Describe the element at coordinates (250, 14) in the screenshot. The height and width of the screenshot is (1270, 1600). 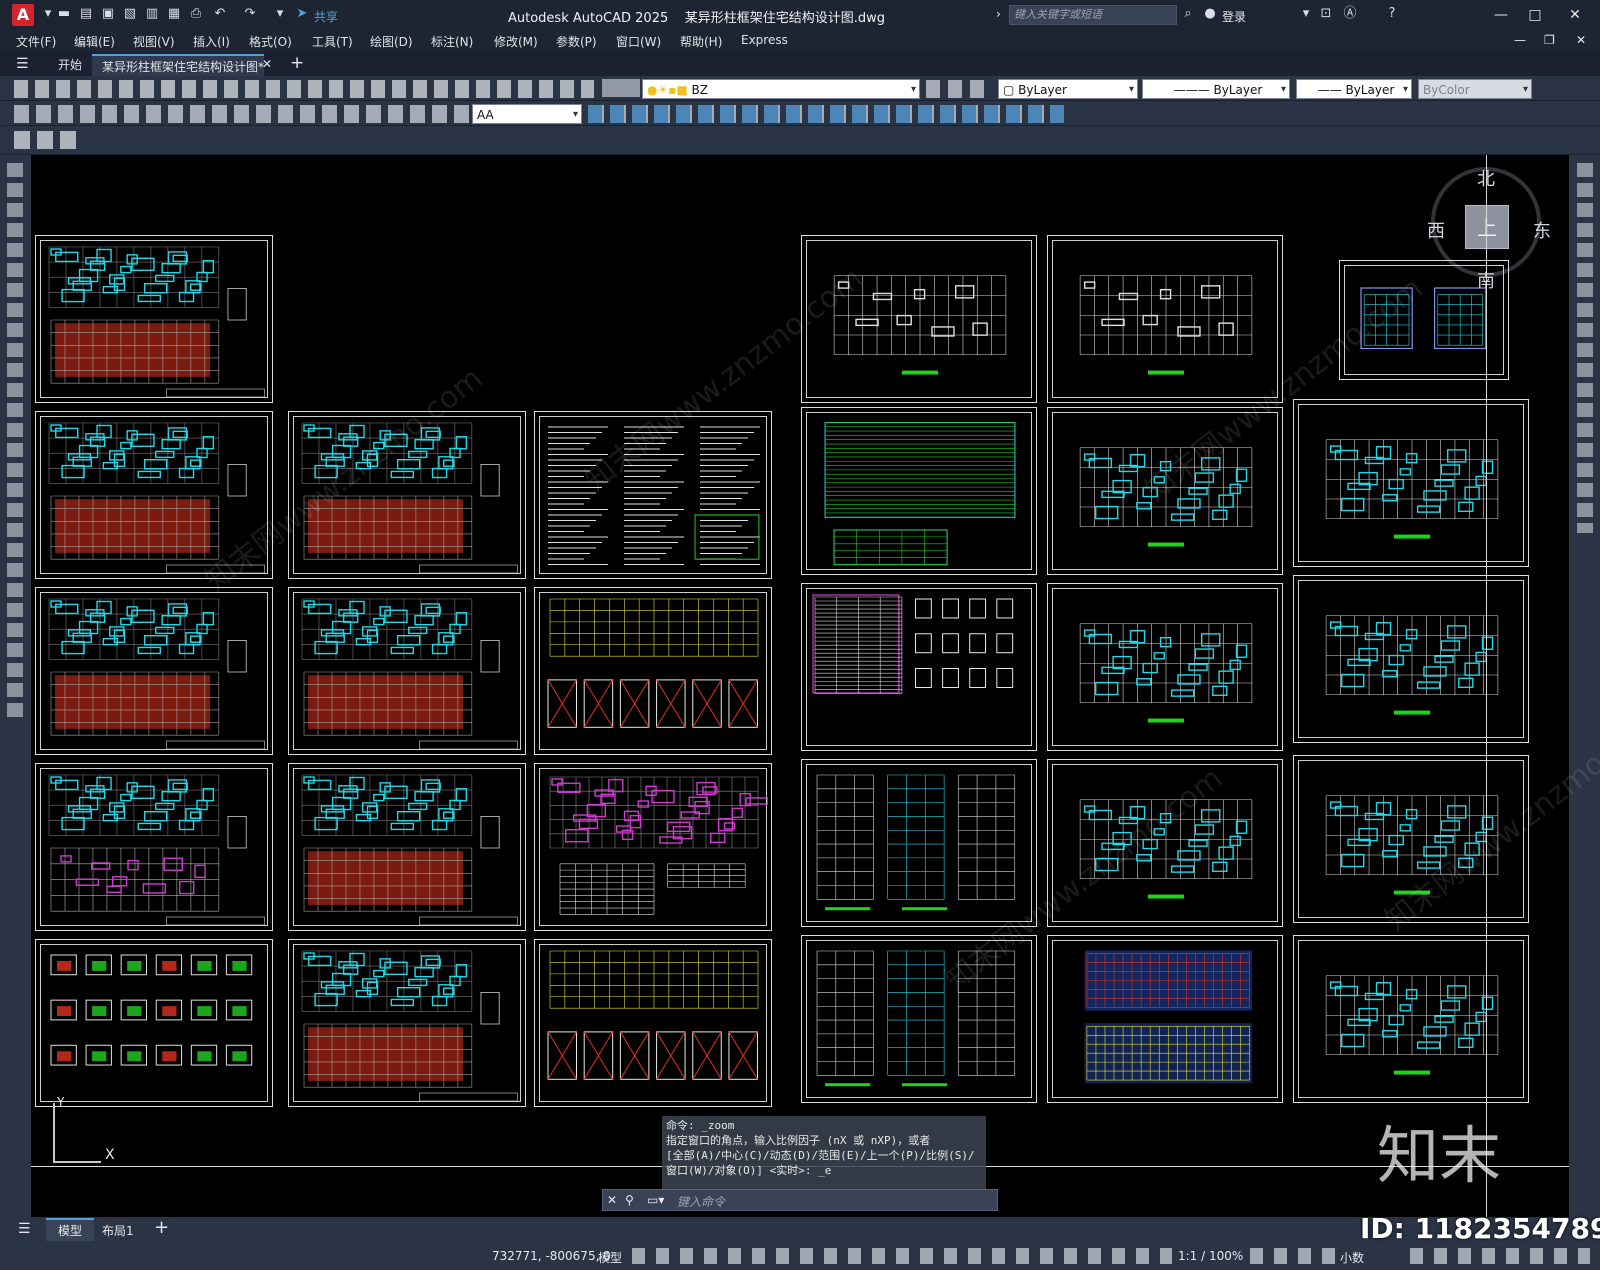
I see `redo-icon: ↷` at that location.